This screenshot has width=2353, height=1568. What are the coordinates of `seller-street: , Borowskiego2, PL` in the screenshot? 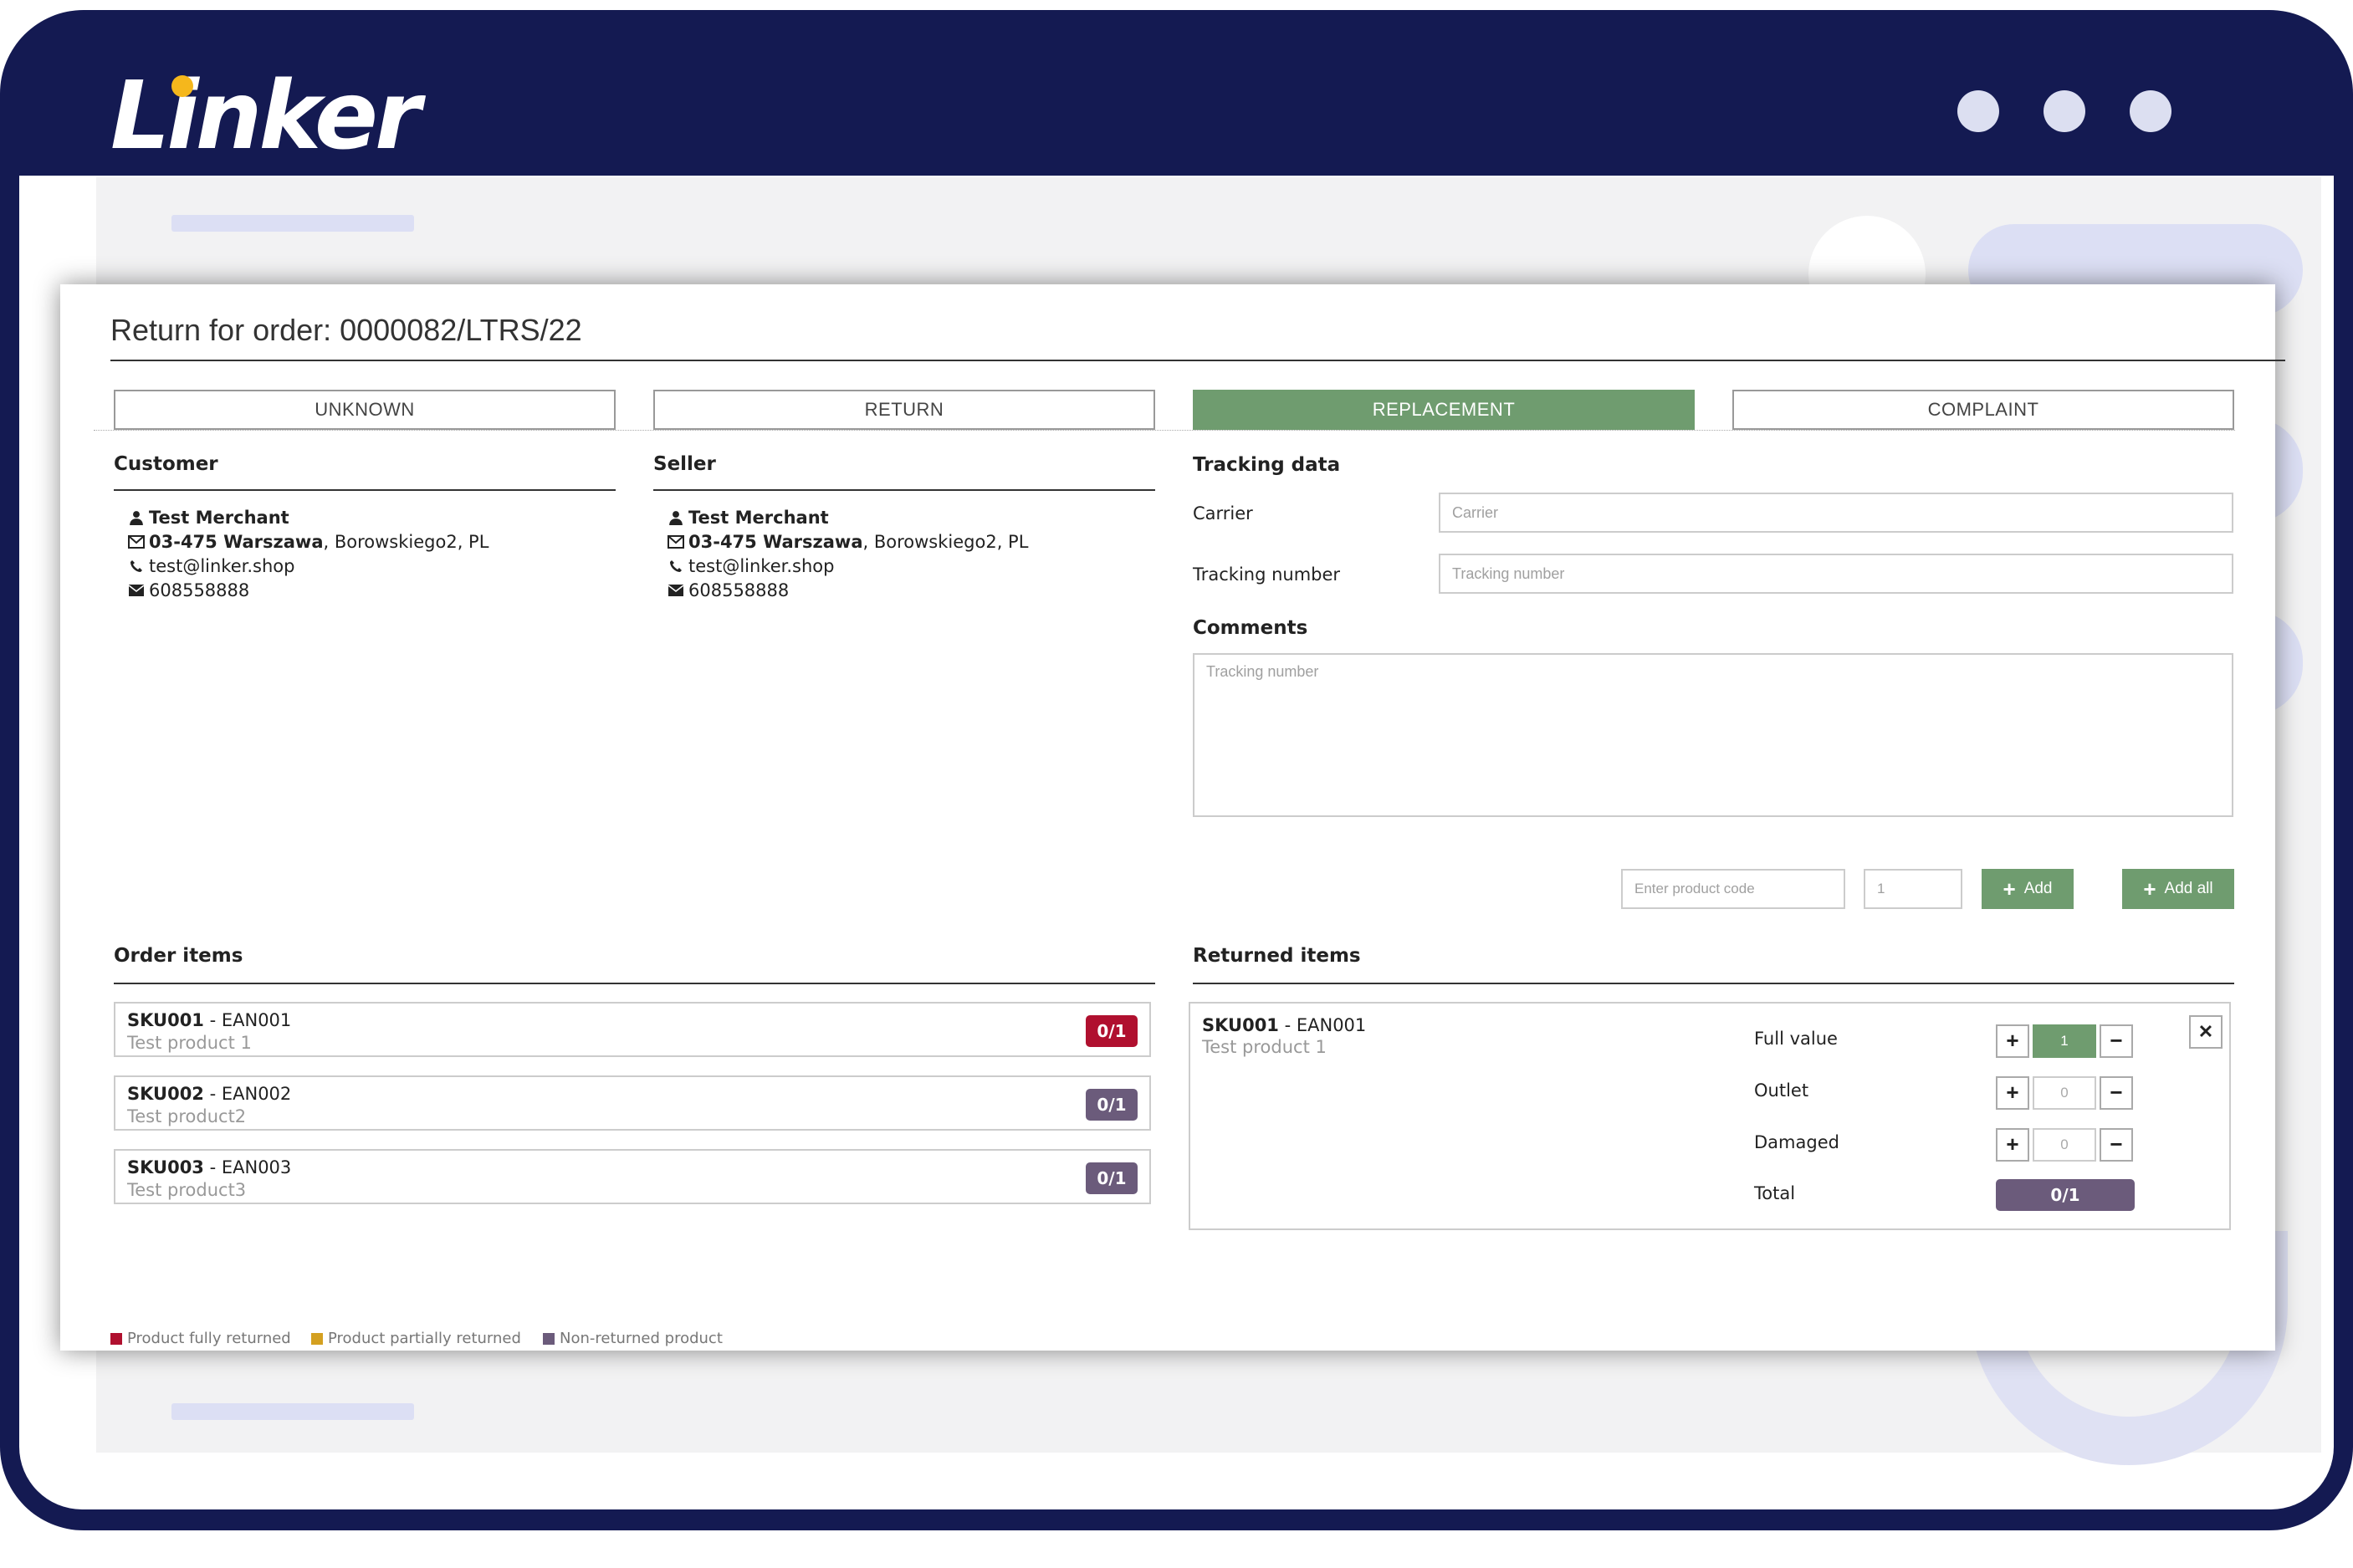 It's located at (945, 541).